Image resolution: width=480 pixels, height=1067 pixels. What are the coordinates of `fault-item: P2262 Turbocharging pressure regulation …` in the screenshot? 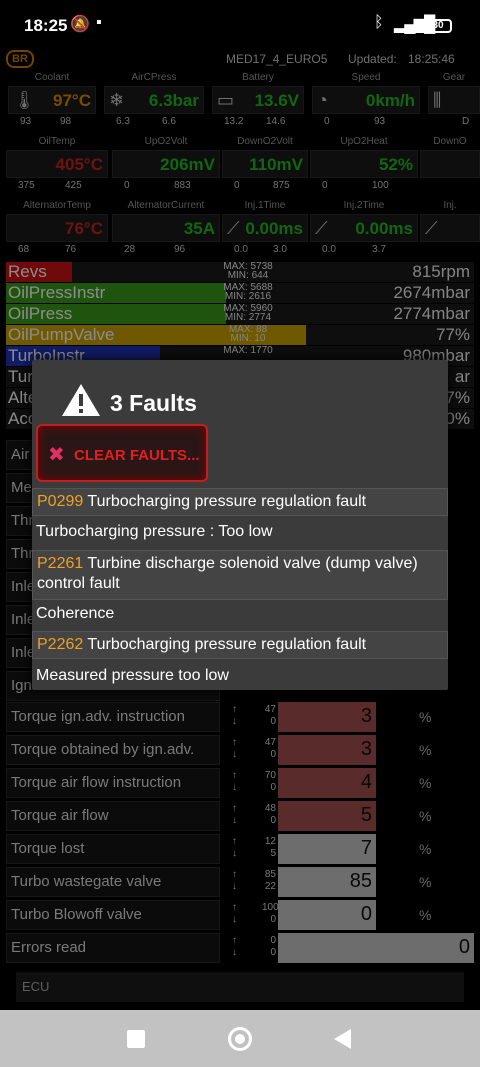 It's located at (240, 645).